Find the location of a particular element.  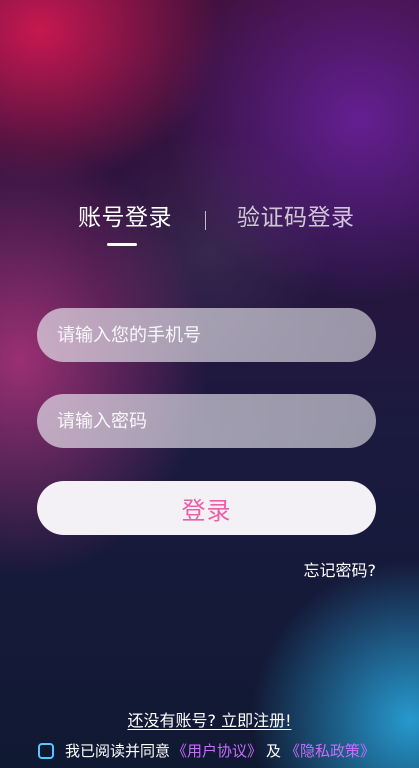

active-tab-underline is located at coordinates (122, 244).